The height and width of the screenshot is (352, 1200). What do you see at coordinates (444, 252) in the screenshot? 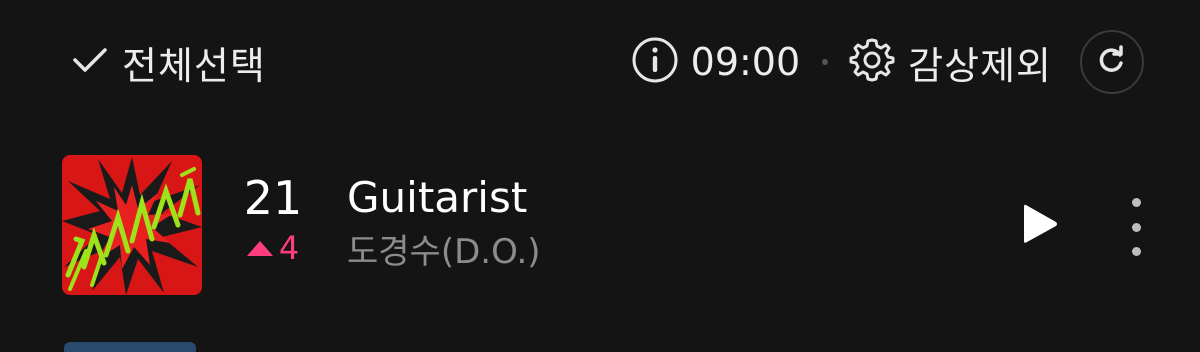
I see `track-artist: 도경수(D.O.)` at bounding box center [444, 252].